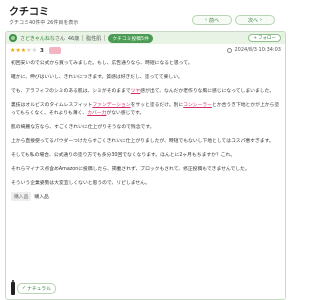 The image size is (320, 300). What do you see at coordinates (102, 63) in the screenshot?
I see `review-text: 初回安いので公式から買ってみました。もし、広告通りなら、時短になると思って。` at bounding box center [102, 63].